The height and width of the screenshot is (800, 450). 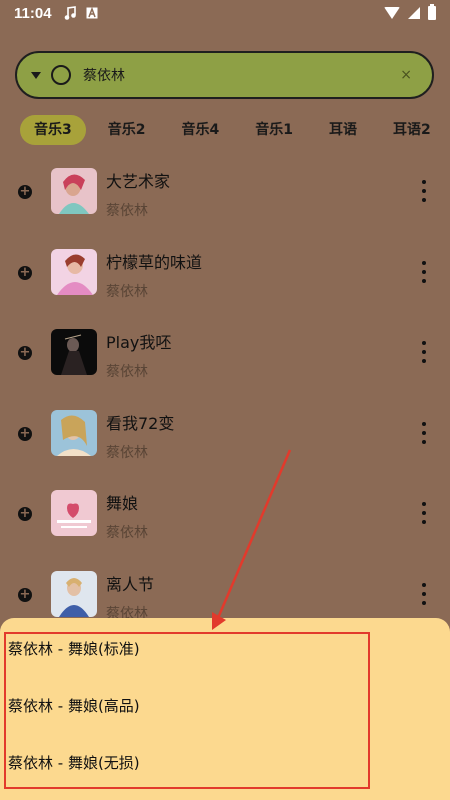 I want to click on song-title: 看我72变, so click(x=140, y=423).